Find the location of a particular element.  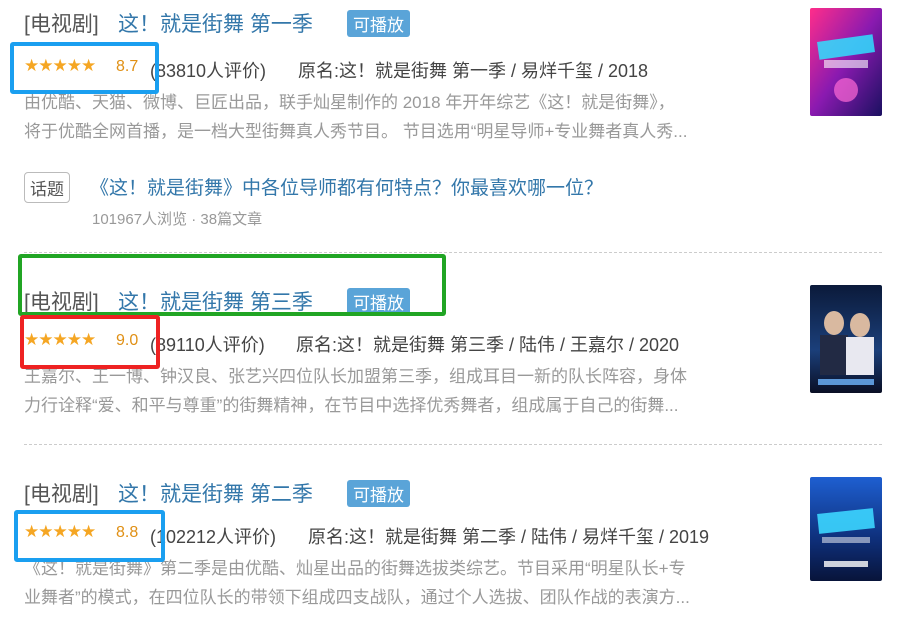

original-info: 原名:这！就是街舞 第三季 / 陆伟 / 王嘉尔 / 2020 is located at coordinates (488, 345).